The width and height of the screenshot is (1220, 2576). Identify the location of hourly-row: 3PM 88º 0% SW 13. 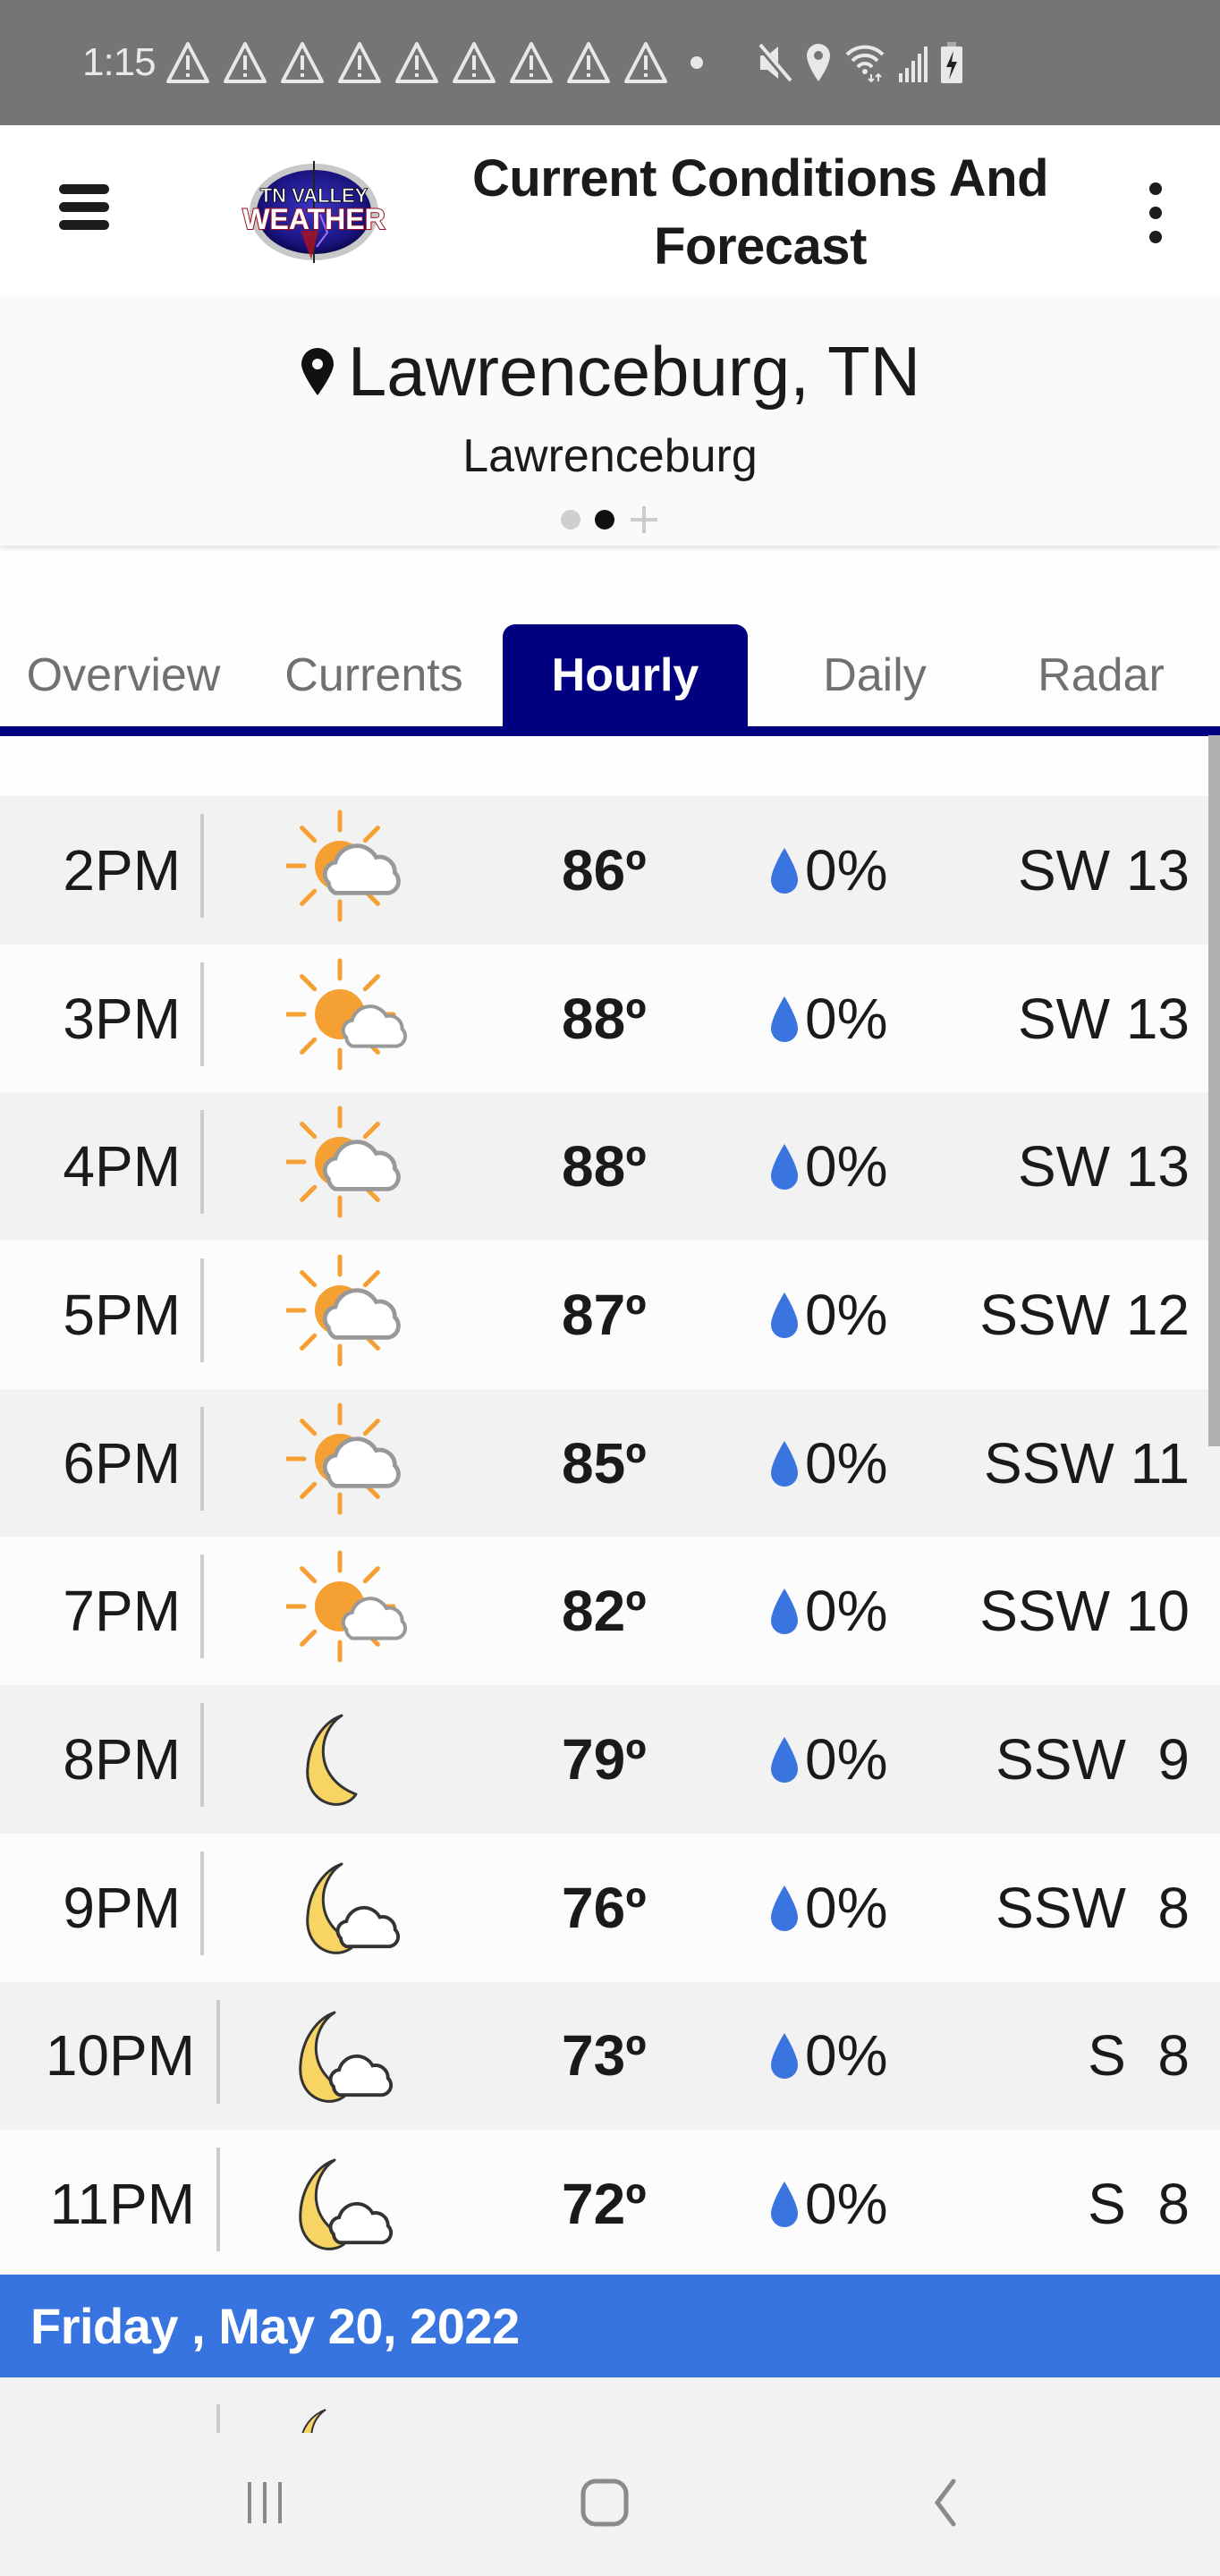
(610, 1018).